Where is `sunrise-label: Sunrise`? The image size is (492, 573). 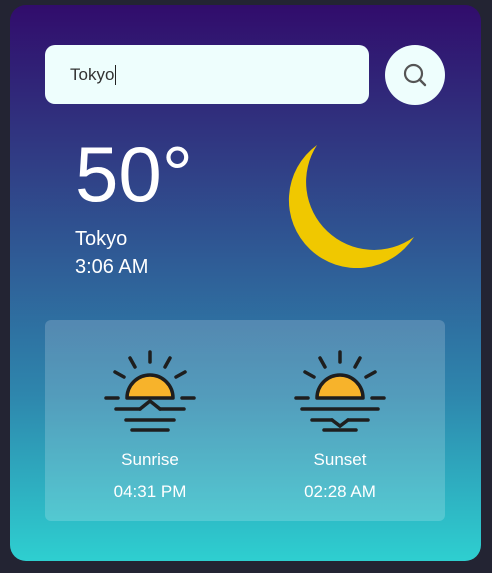
sunrise-label: Sunrise is located at coordinates (150, 459).